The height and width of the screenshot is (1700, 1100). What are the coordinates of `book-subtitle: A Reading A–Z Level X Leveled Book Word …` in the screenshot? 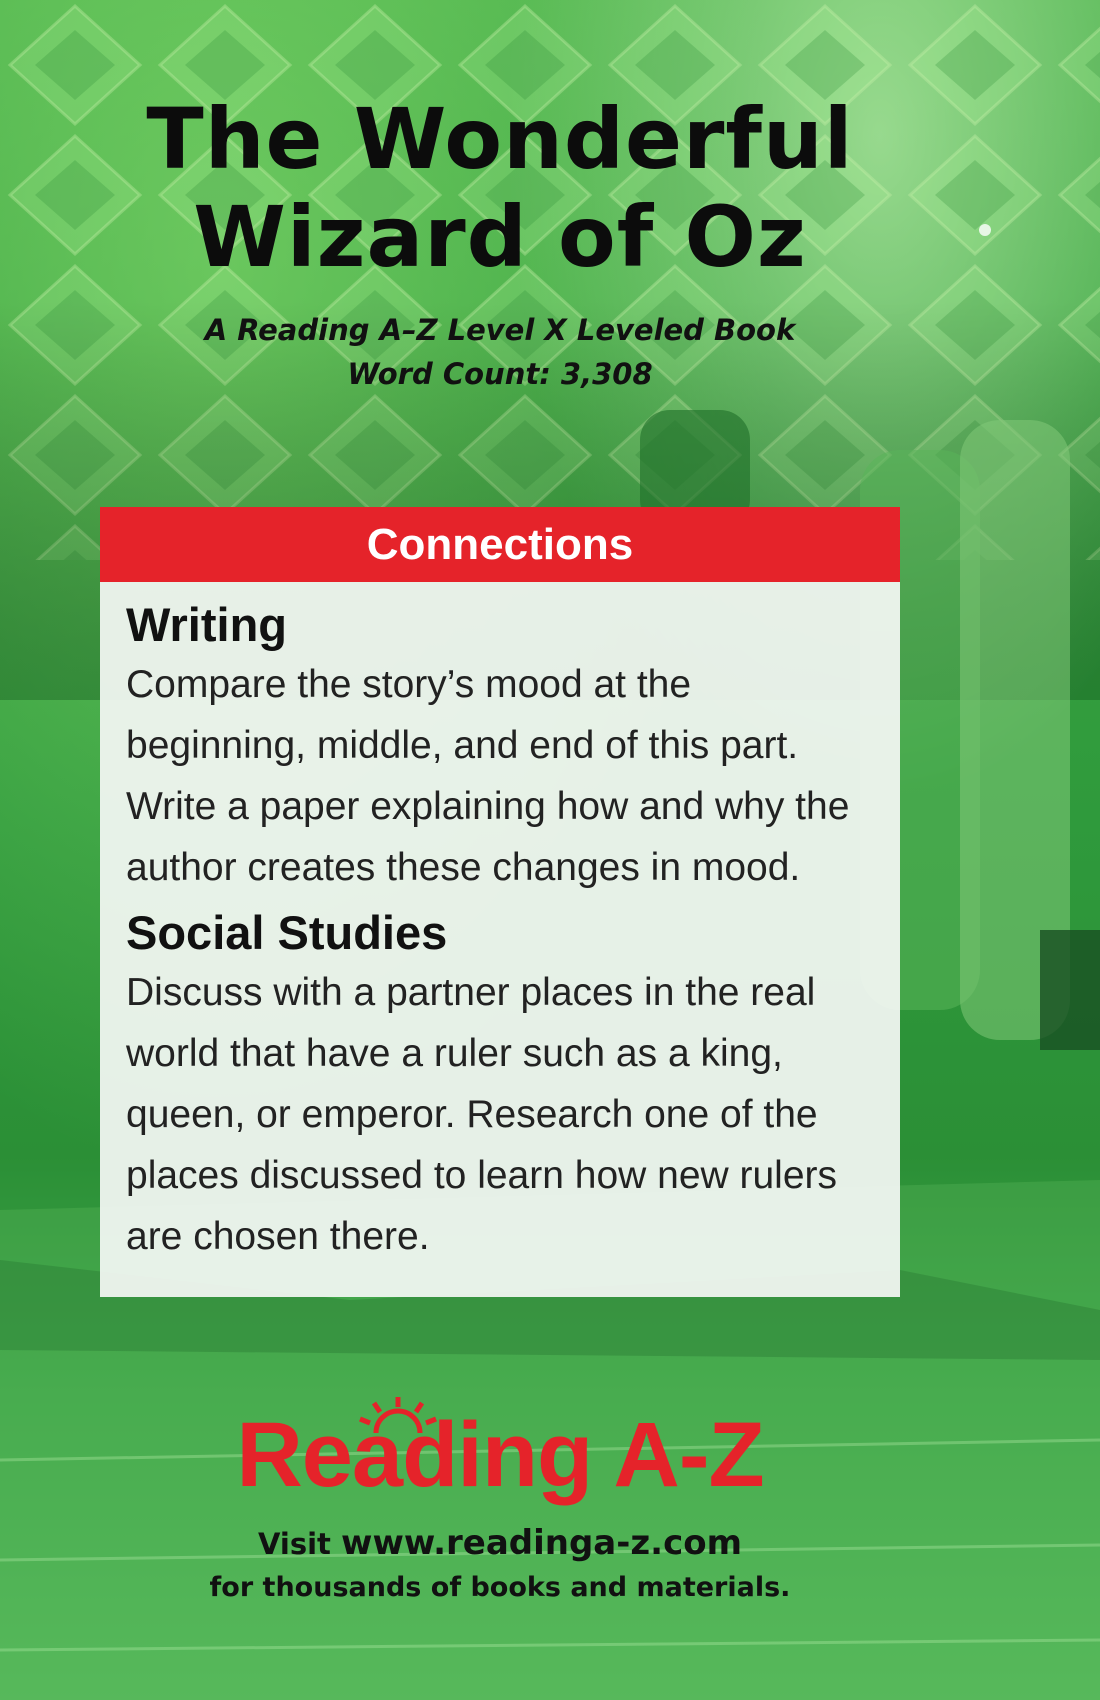 It's located at (500, 352).